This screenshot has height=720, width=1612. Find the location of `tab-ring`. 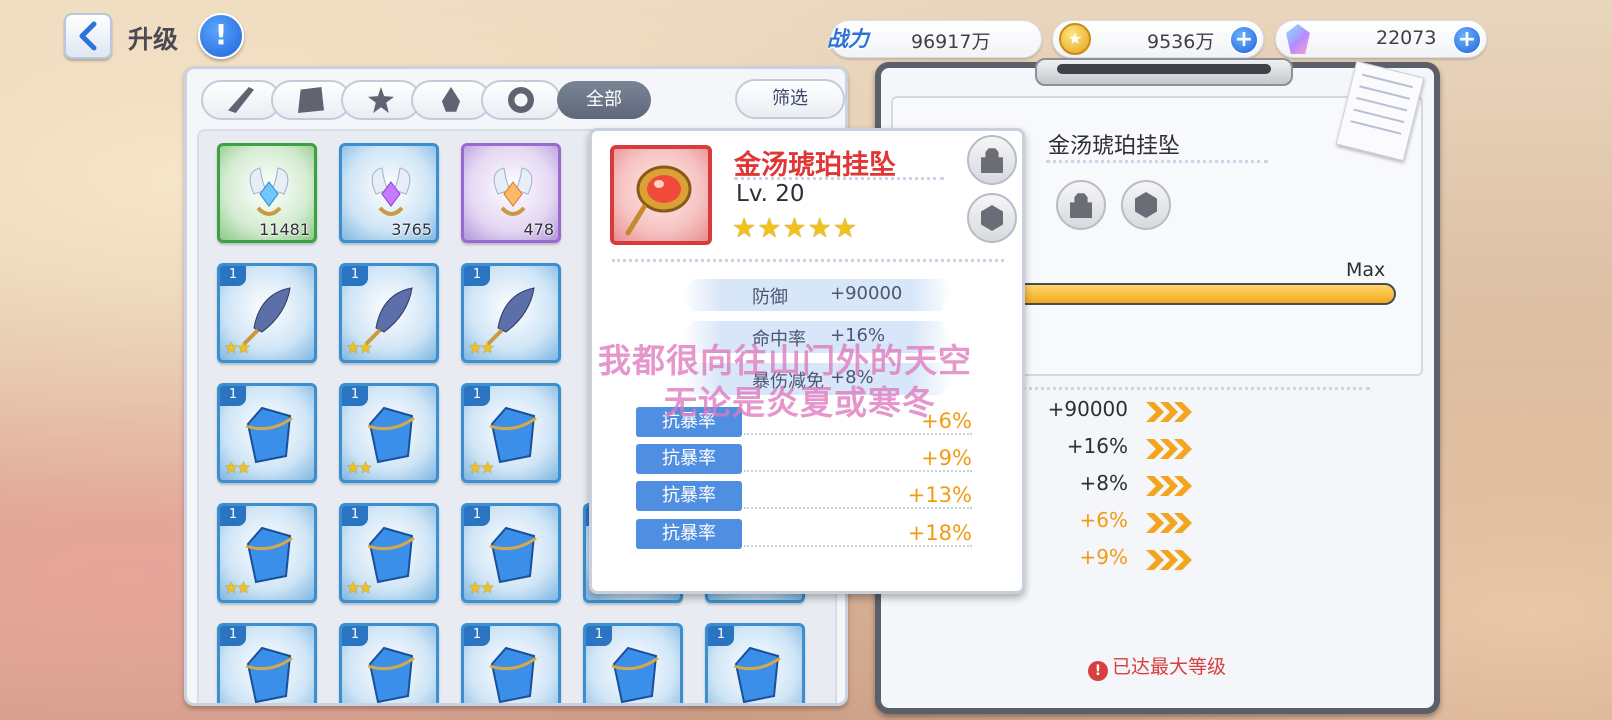

tab-ring is located at coordinates (521, 100).